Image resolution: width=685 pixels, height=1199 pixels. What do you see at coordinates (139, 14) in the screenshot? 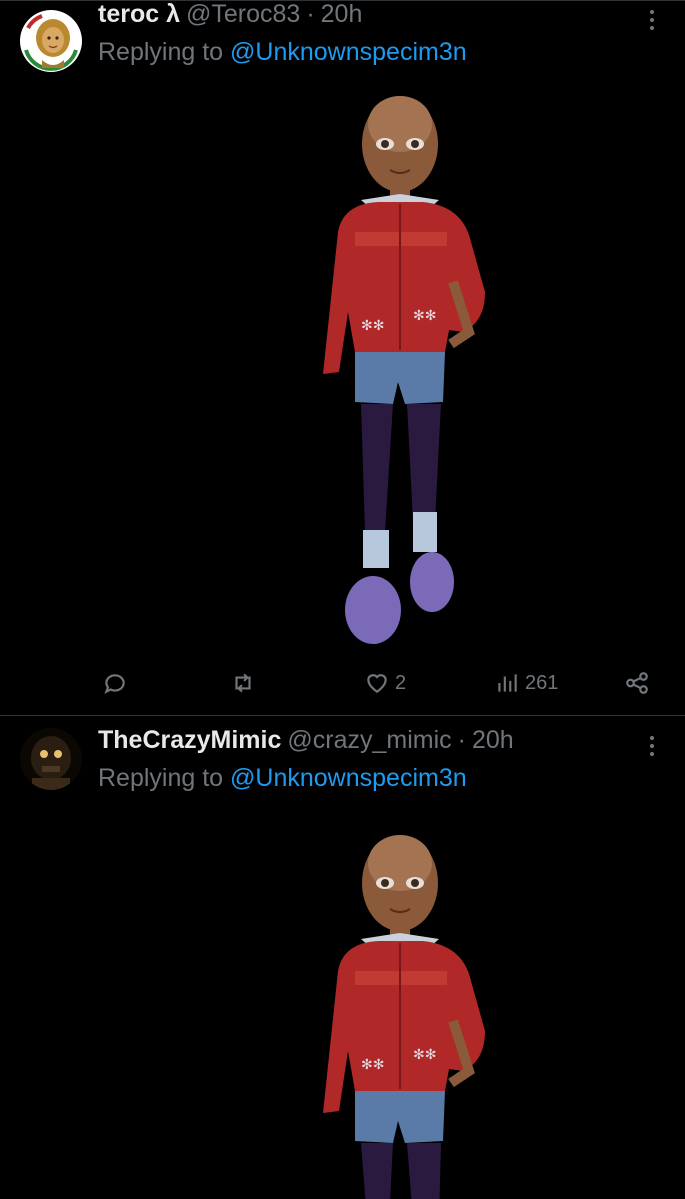
I see `display-name: teroc λ` at bounding box center [139, 14].